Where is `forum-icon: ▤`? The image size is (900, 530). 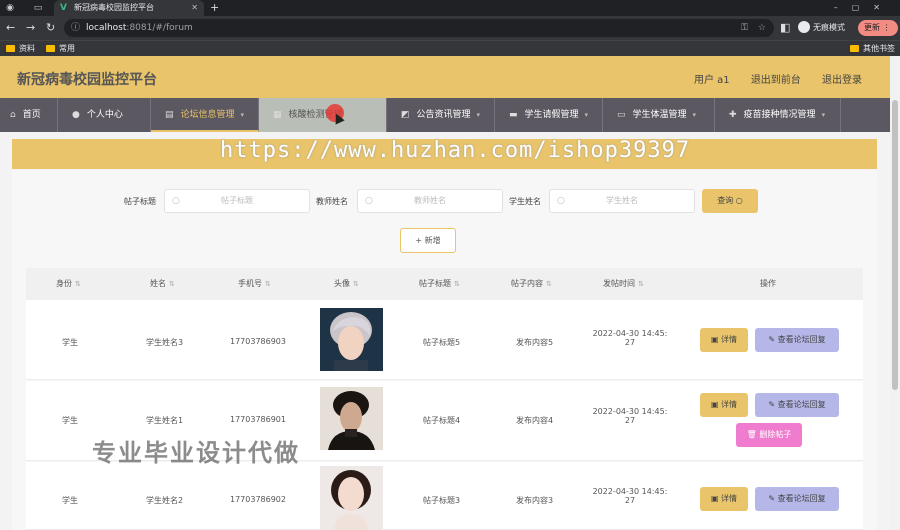 forum-icon: ▤ is located at coordinates (169, 115).